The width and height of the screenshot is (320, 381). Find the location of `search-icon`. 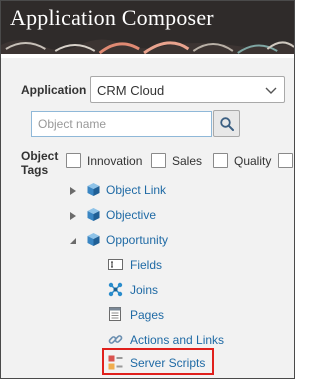

search-icon is located at coordinates (227, 124).